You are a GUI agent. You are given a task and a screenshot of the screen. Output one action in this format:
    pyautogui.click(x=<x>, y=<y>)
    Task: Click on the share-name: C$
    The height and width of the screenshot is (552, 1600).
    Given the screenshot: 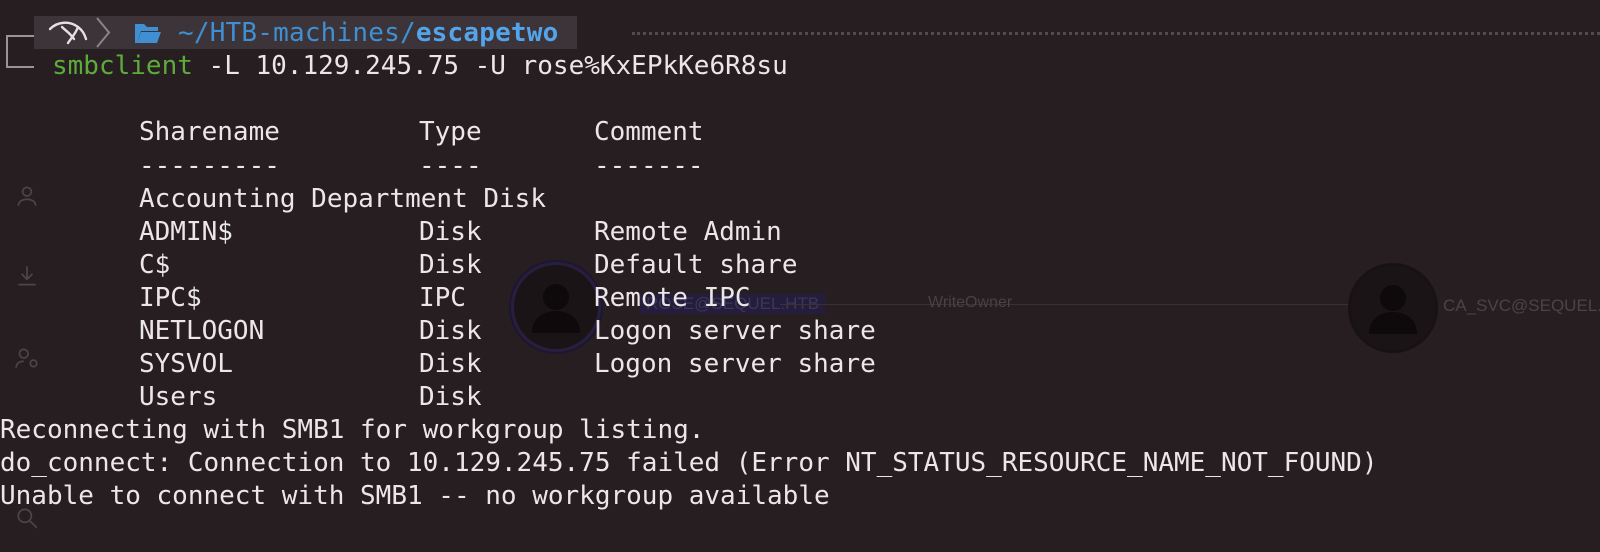 What is the action you would take?
    pyautogui.click(x=155, y=265)
    